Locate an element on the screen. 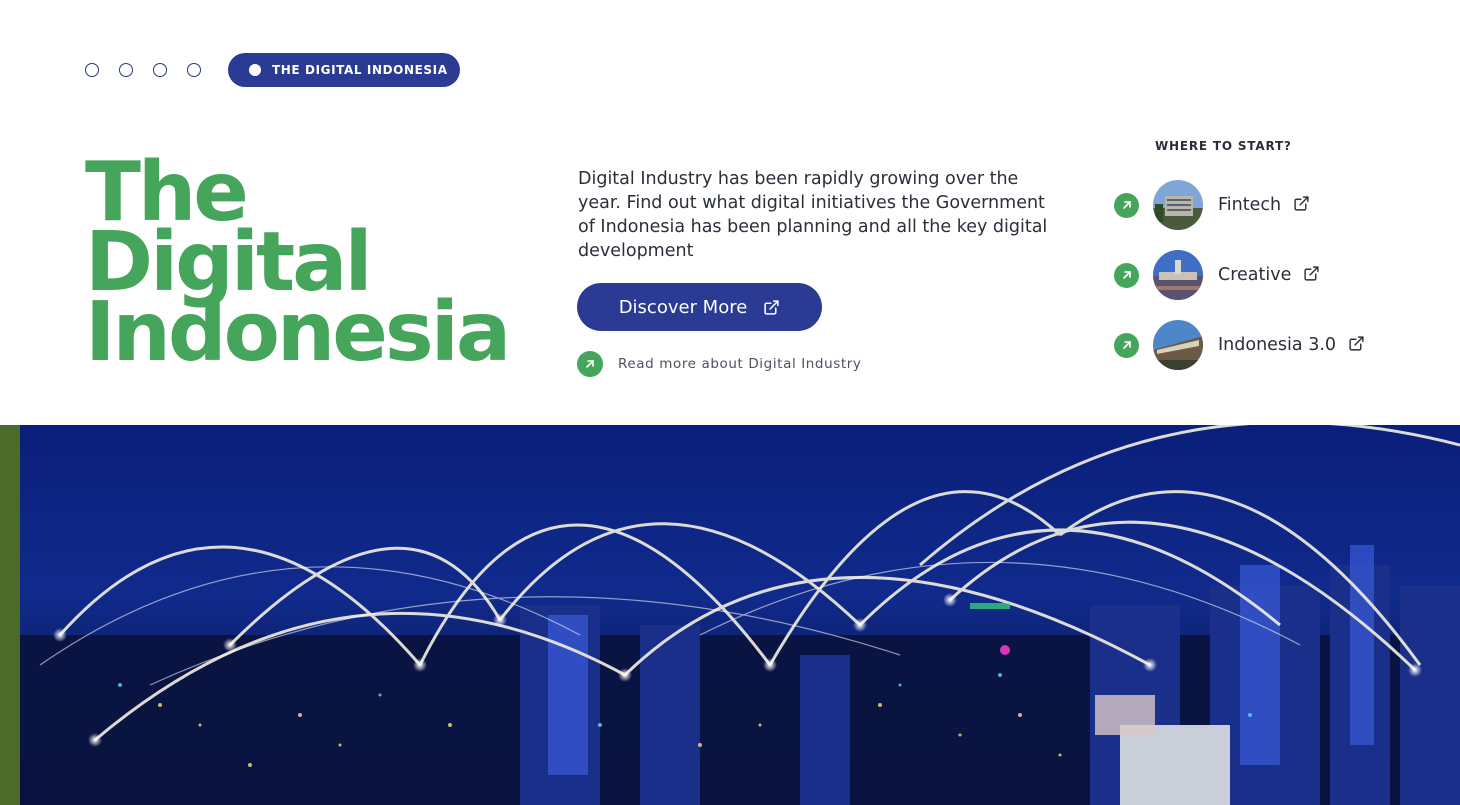  start-item-creative: Creative is located at coordinates (1239, 275).